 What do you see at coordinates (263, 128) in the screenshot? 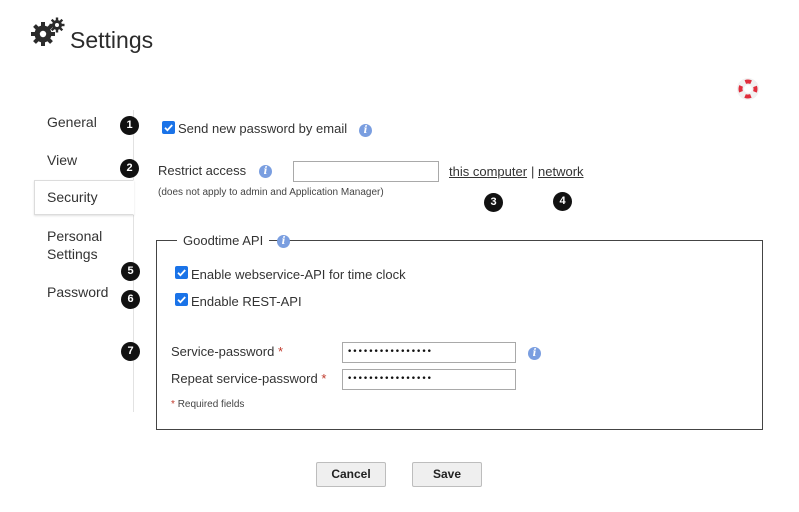
I see `send-password-label: Send new password by email` at bounding box center [263, 128].